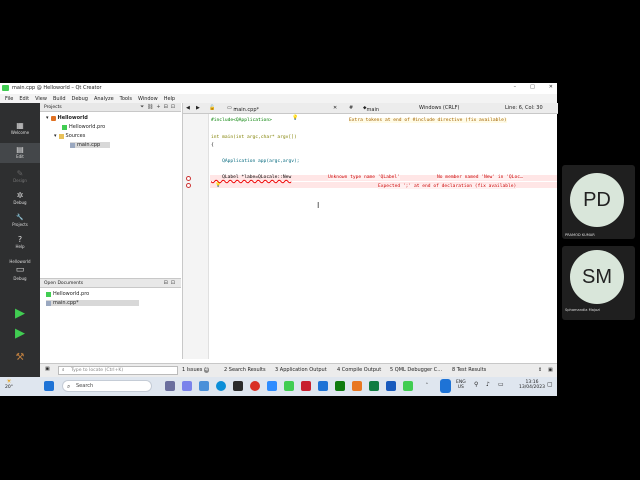 The height and width of the screenshot is (480, 640). What do you see at coordinates (445, 386) in the screenshot?
I see `microphone-icon` at bounding box center [445, 386].